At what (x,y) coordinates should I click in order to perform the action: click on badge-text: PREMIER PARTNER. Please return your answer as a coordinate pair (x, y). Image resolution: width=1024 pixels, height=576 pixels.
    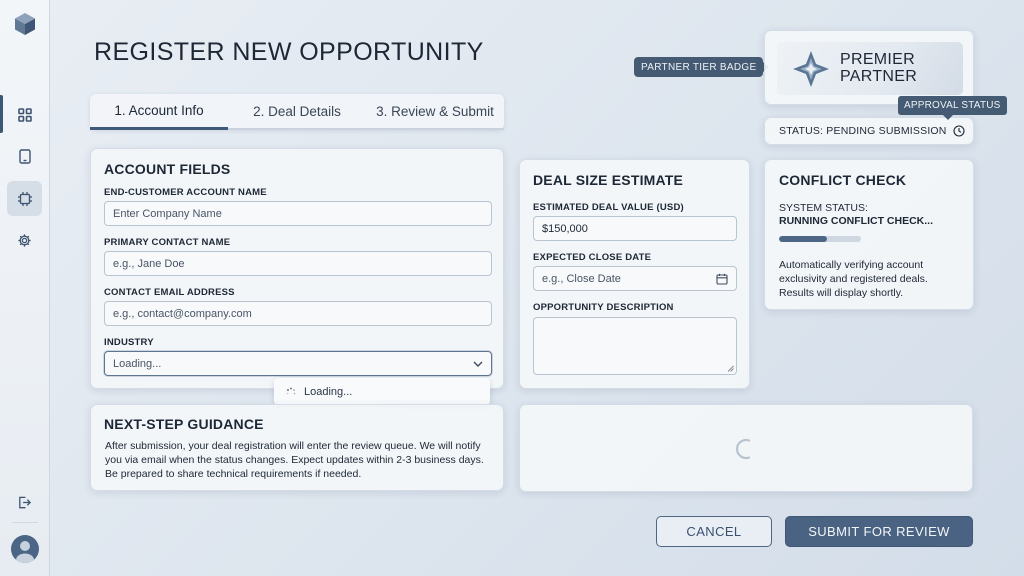
    Looking at the image, I should click on (878, 68).